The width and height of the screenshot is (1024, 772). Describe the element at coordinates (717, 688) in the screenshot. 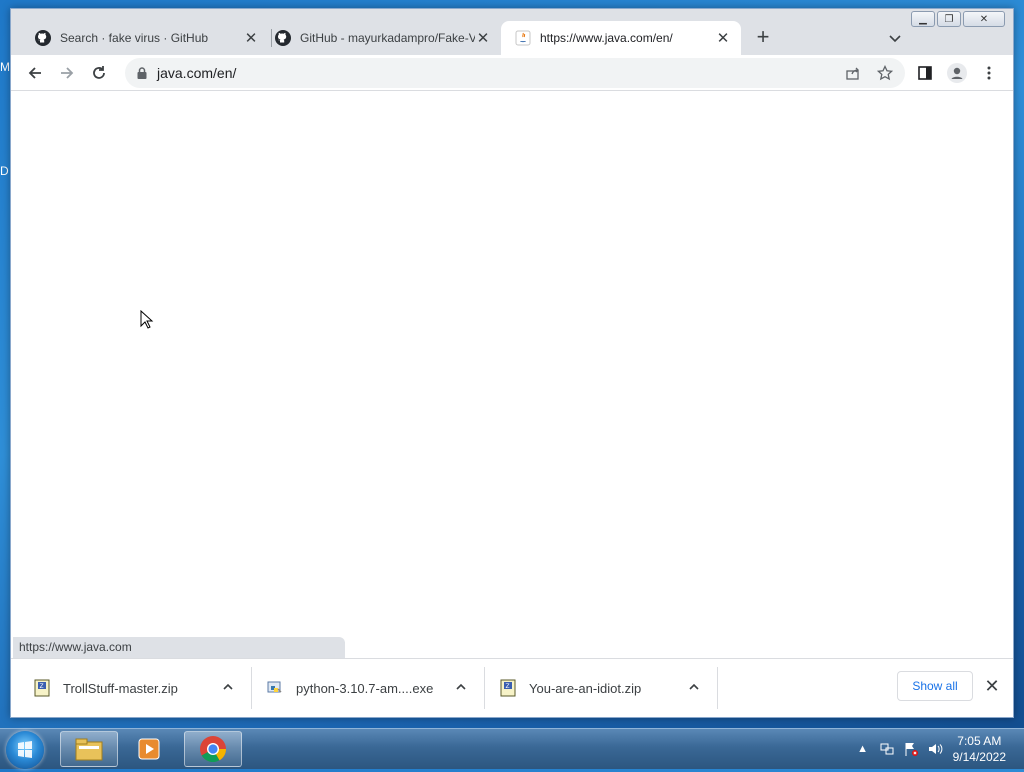

I see `download-divider` at that location.